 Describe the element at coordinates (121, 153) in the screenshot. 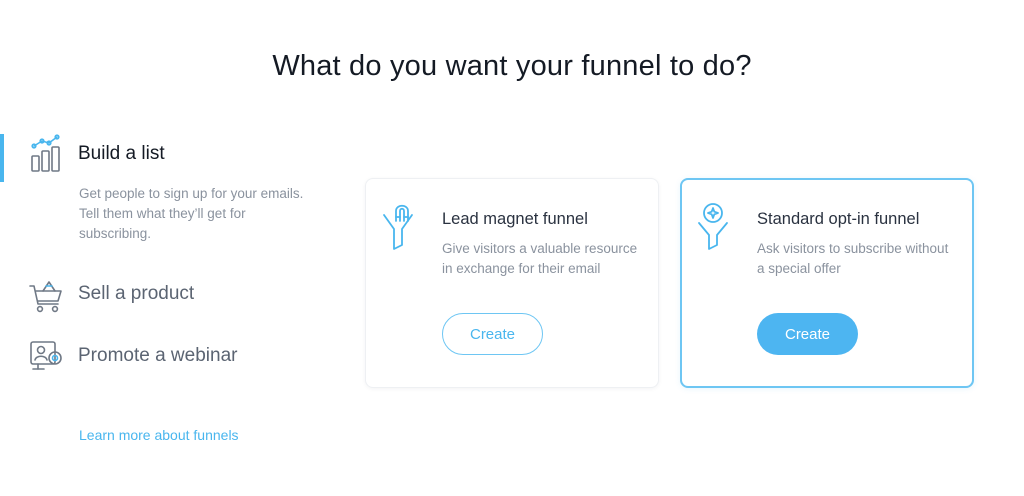

I see `goal-label: Build a list` at that location.